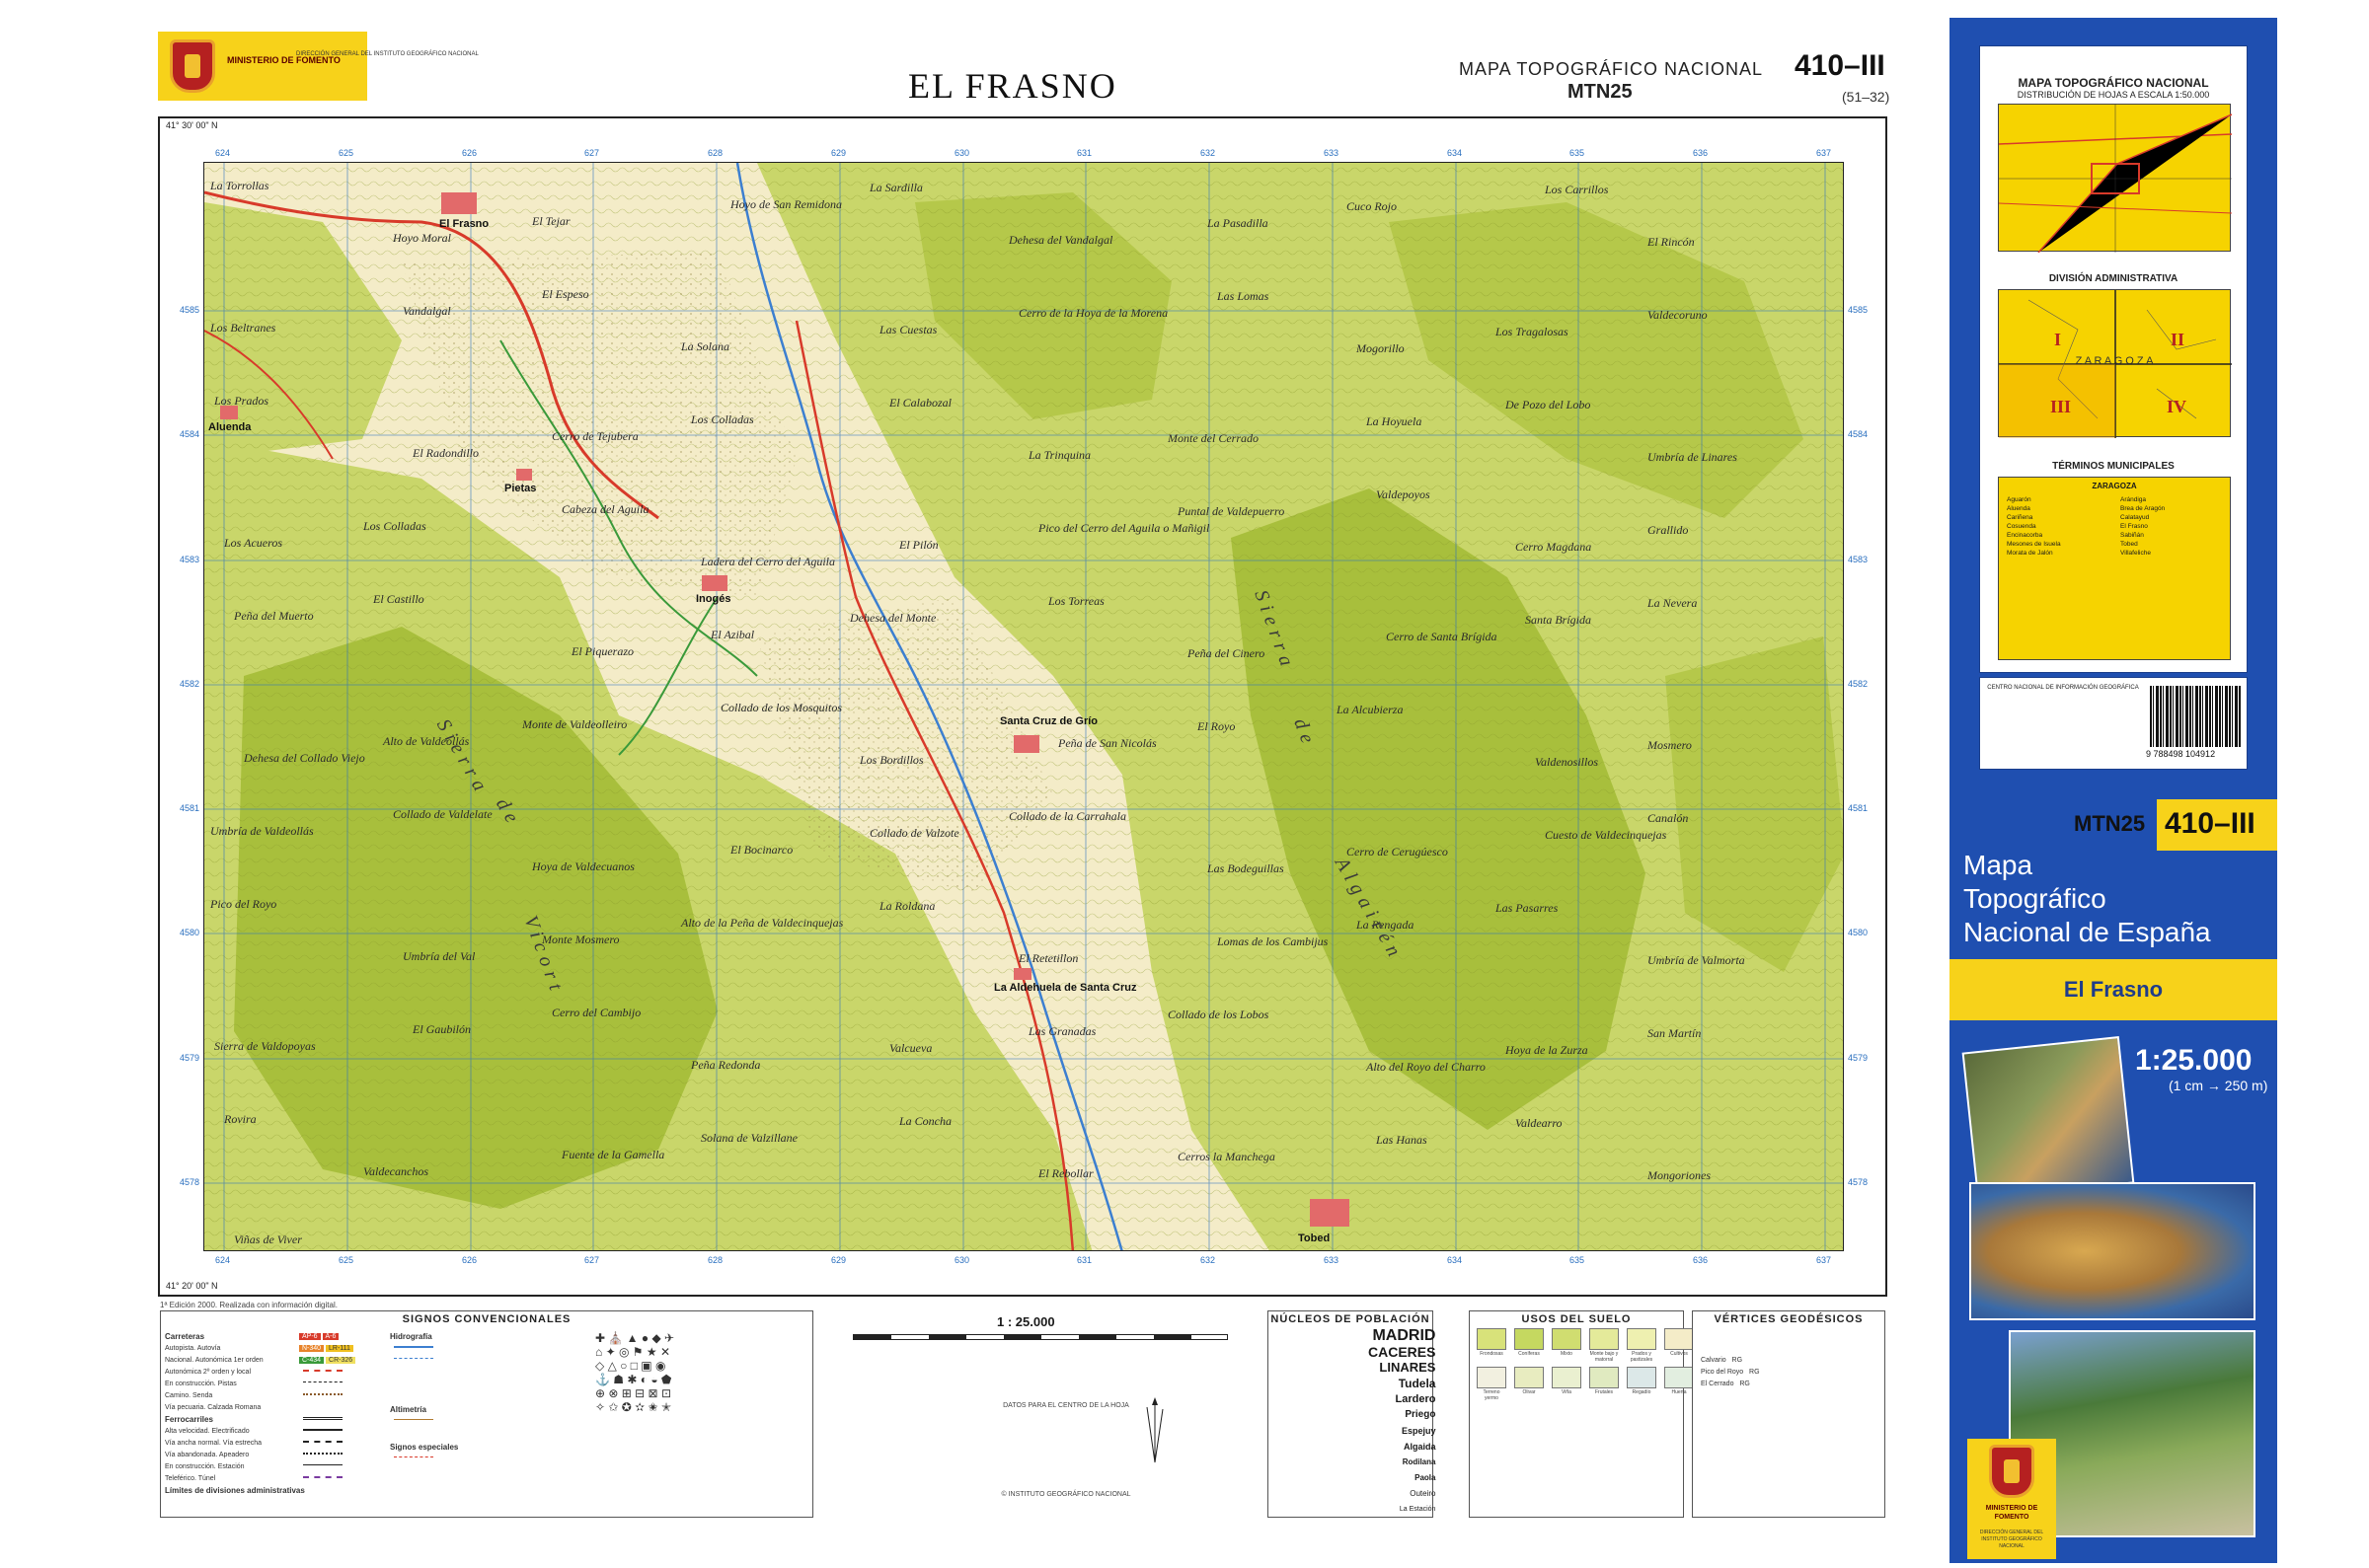 The height and width of the screenshot is (1568, 2369). I want to click on uso-label: Prados y pastizales, so click(1641, 1357).